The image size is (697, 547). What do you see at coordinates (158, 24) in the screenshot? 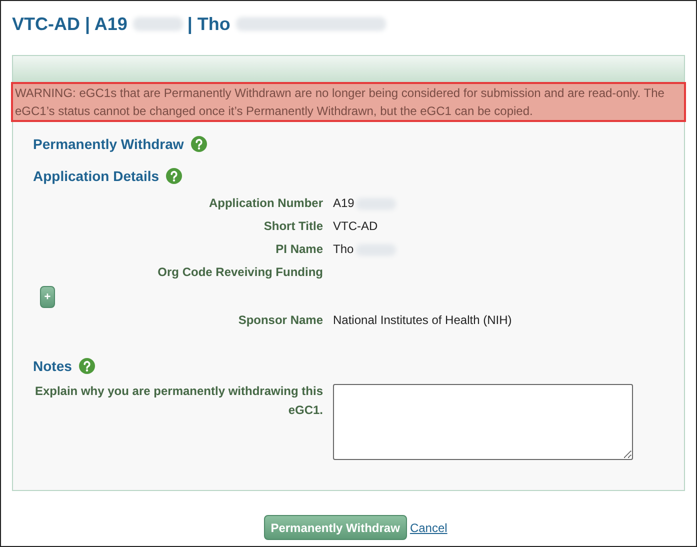
I see `redacted-blur` at bounding box center [158, 24].